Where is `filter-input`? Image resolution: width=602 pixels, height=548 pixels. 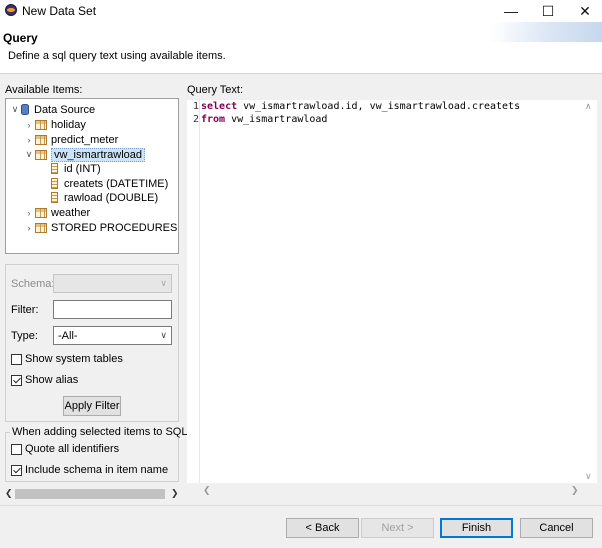 filter-input is located at coordinates (112, 309).